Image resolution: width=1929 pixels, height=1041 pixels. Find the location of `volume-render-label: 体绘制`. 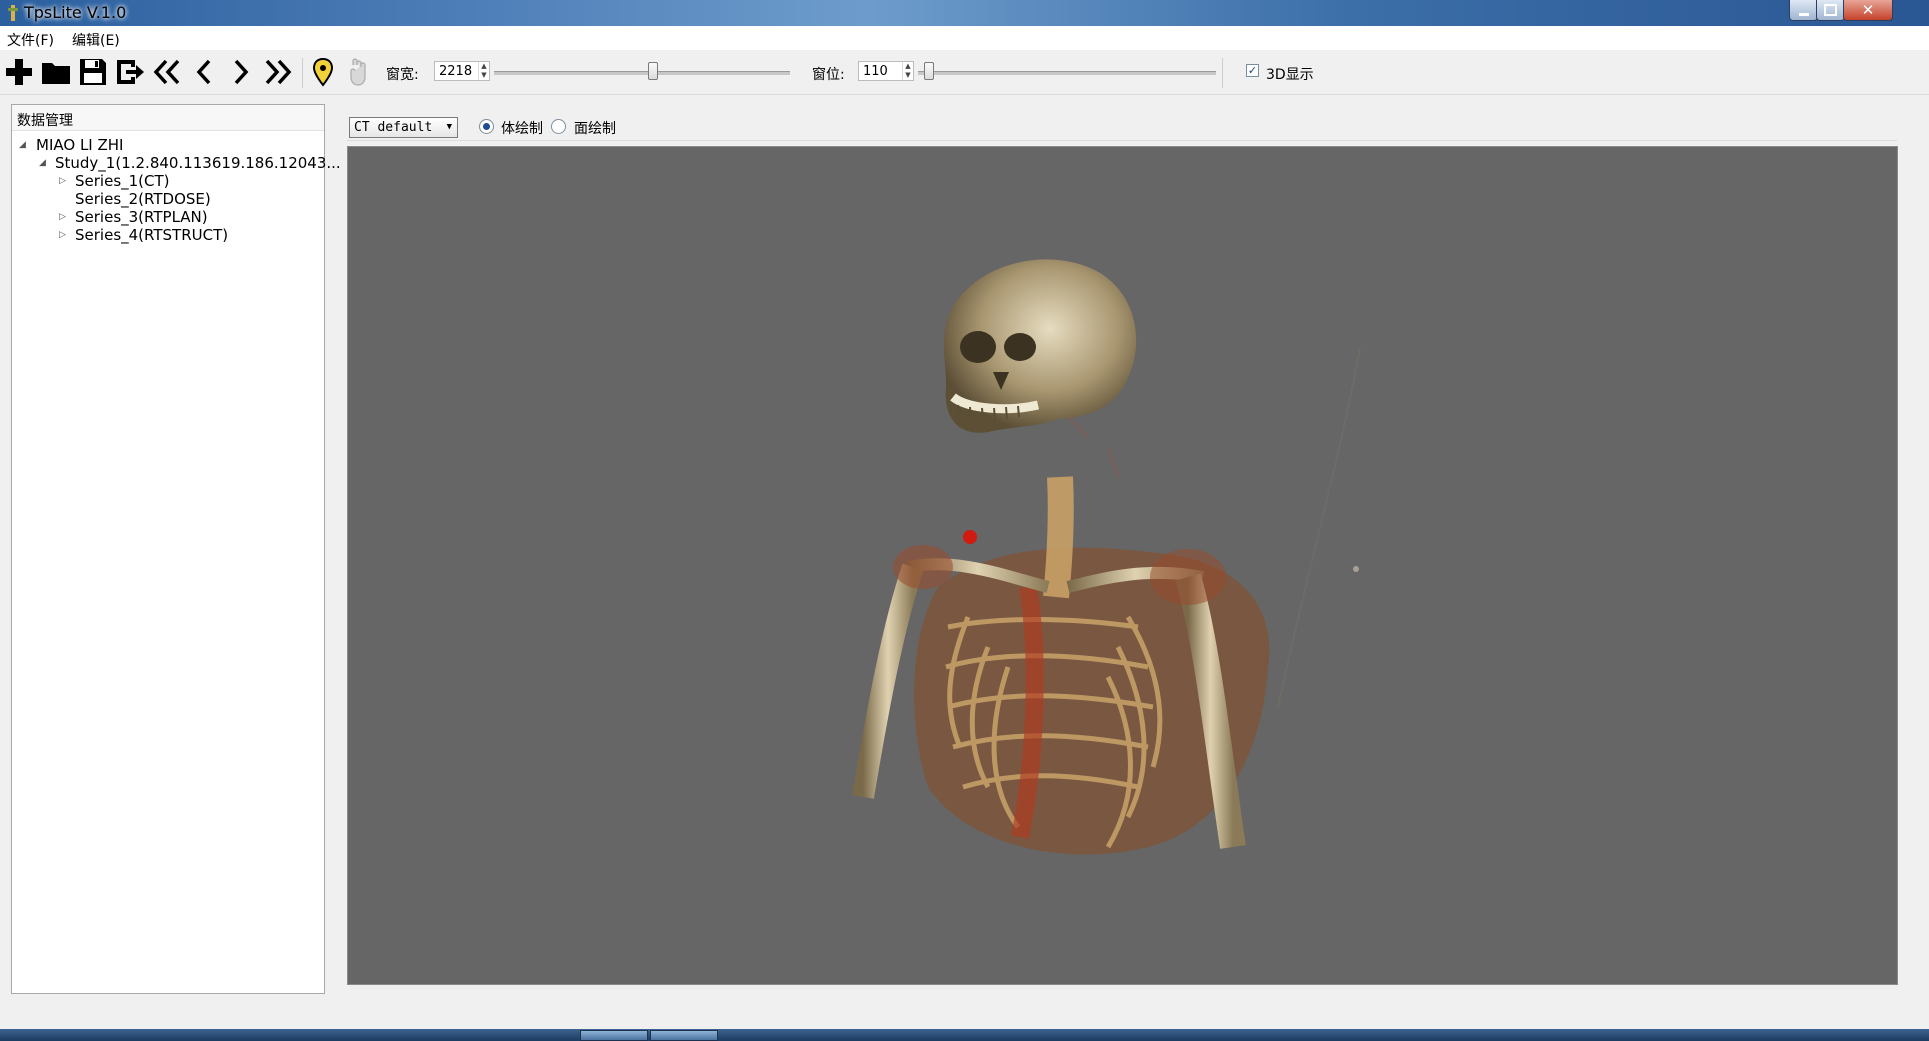

volume-render-label: 体绘制 is located at coordinates (522, 129).